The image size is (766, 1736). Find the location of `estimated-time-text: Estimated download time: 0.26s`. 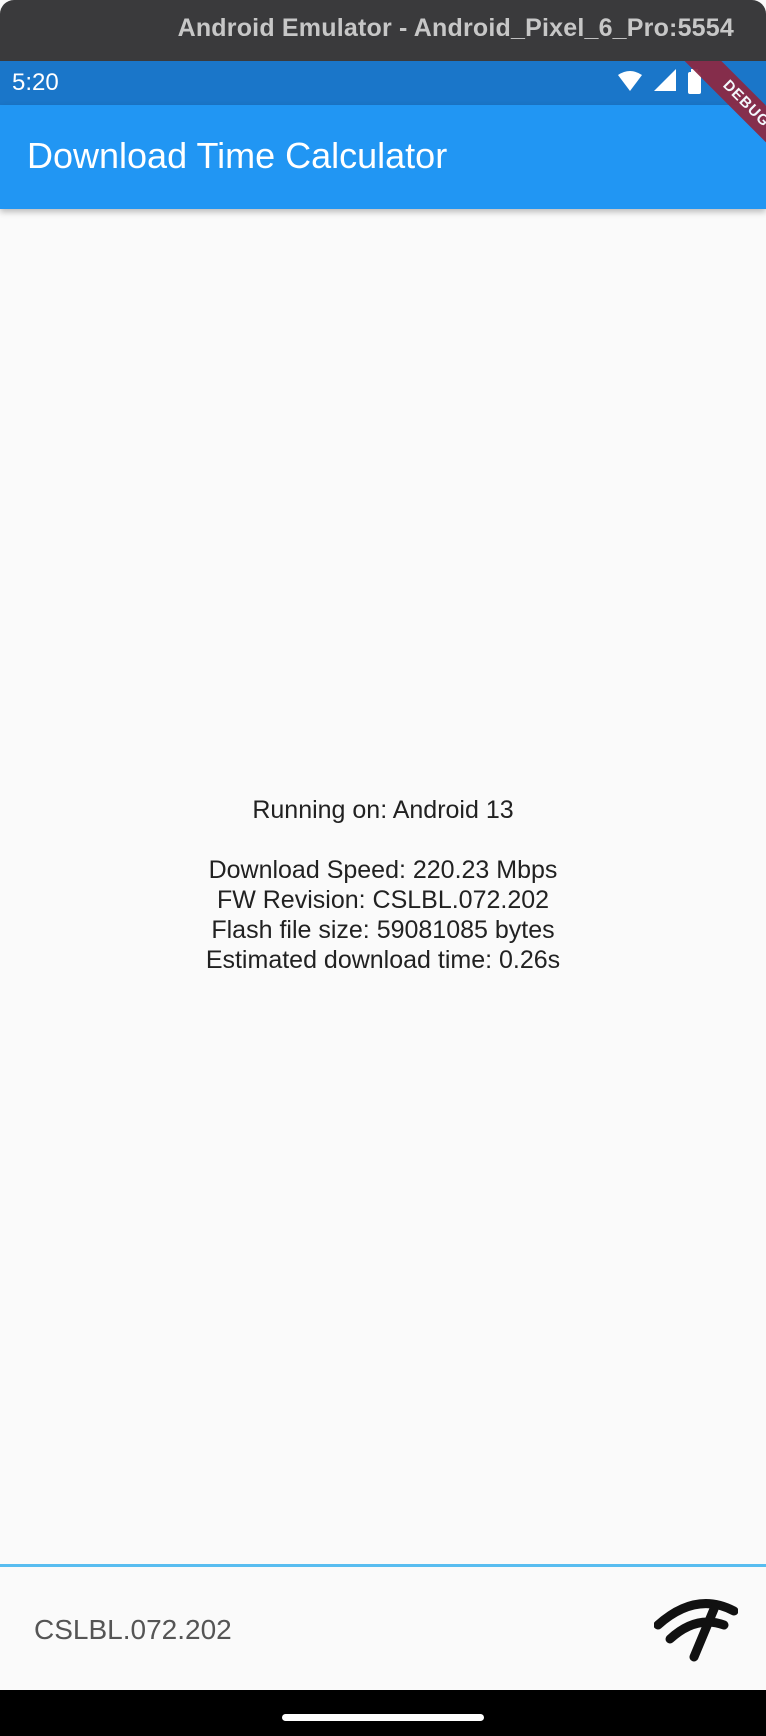

estimated-time-text: Estimated download time: 0.26s is located at coordinates (383, 960).